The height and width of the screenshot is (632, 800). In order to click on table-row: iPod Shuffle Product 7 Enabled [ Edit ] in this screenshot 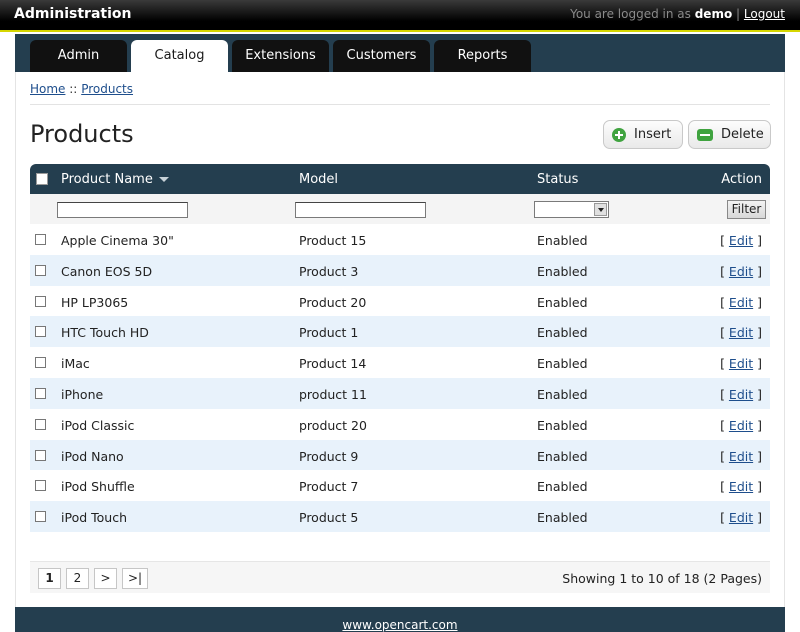, I will do `click(400, 486)`.